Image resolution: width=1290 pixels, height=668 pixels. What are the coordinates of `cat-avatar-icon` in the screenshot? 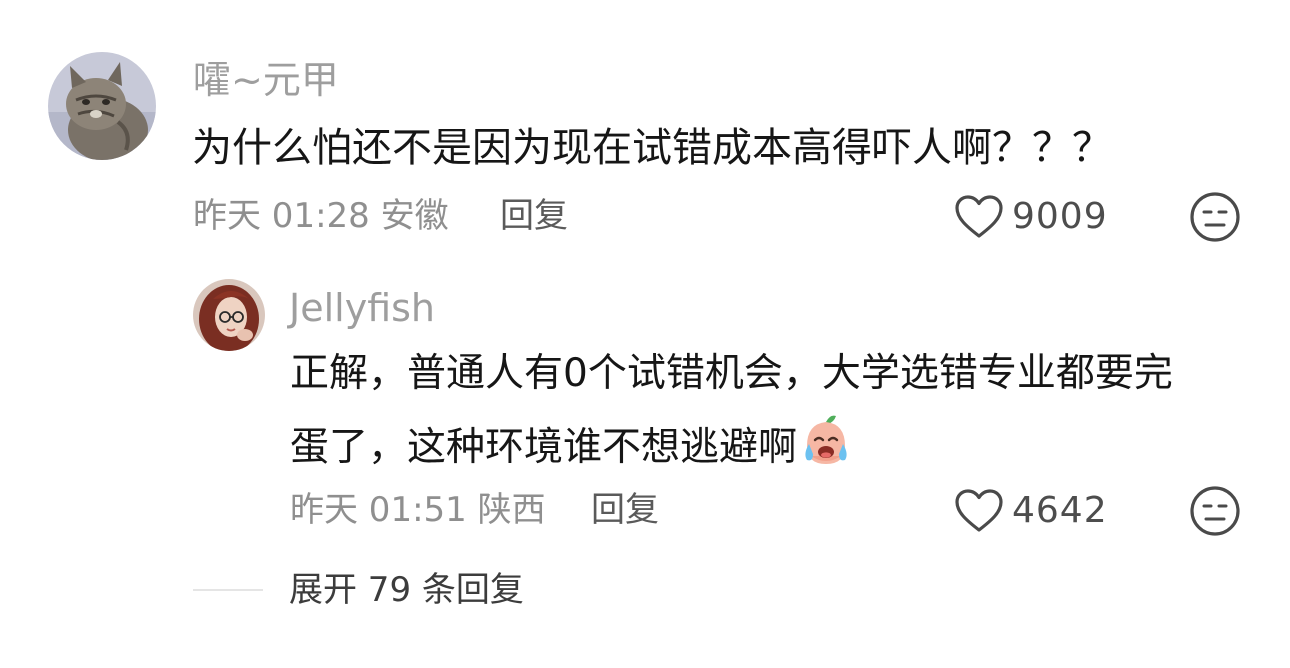 It's located at (102, 106).